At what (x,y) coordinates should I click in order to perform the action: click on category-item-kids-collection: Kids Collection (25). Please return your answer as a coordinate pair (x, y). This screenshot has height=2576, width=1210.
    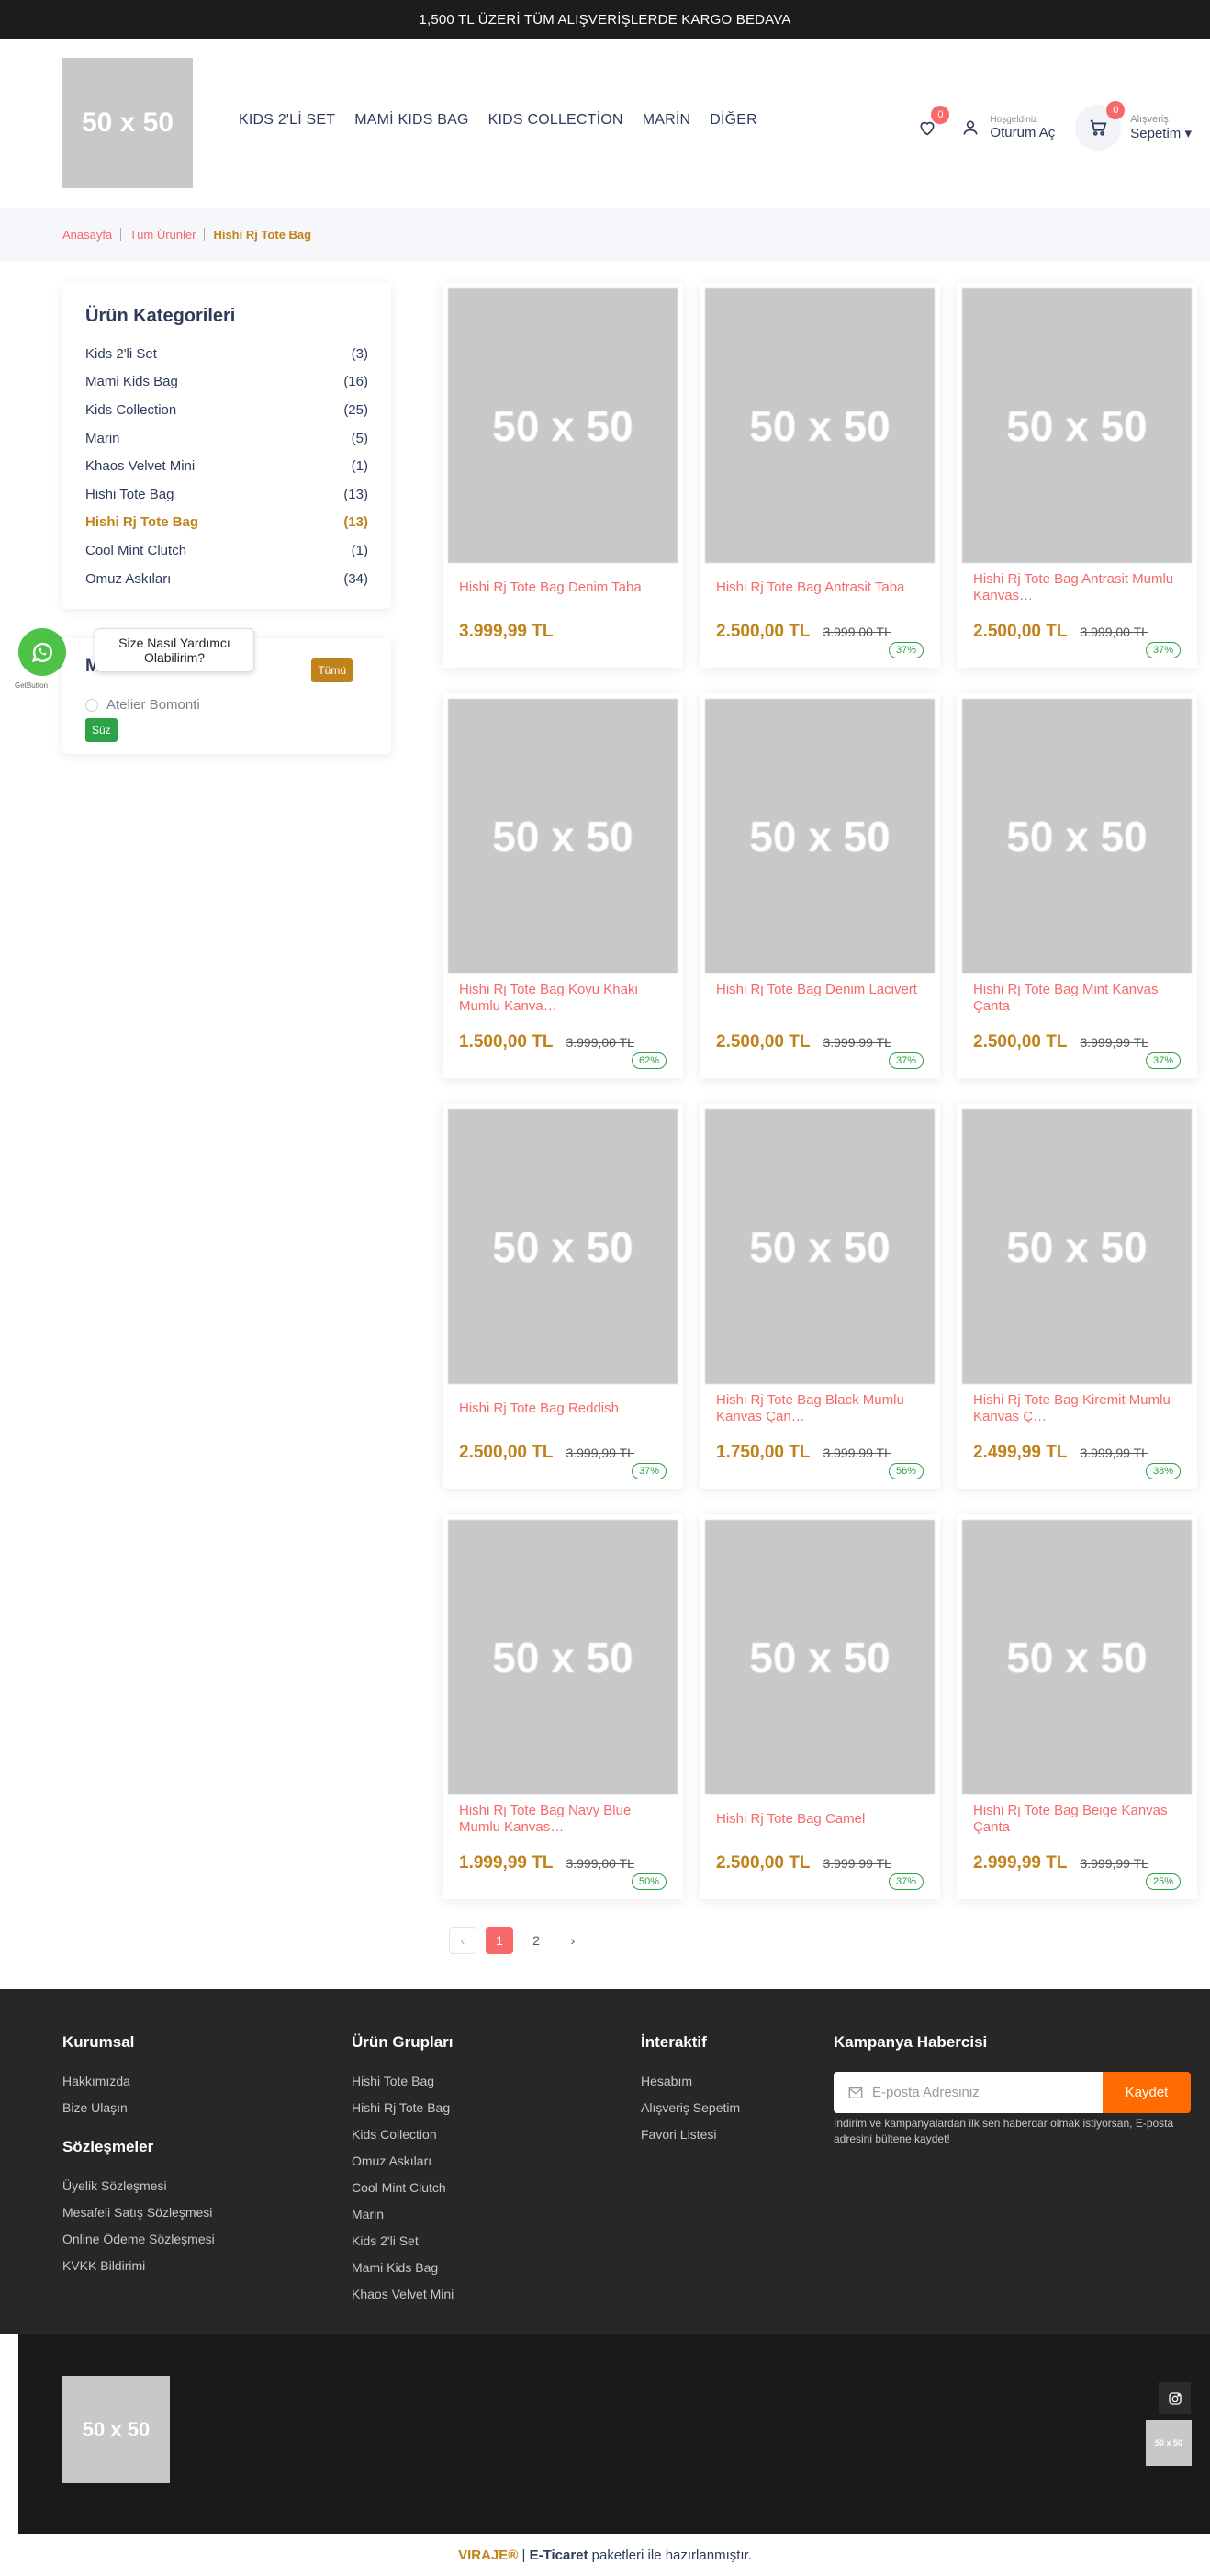
    Looking at the image, I should click on (226, 410).